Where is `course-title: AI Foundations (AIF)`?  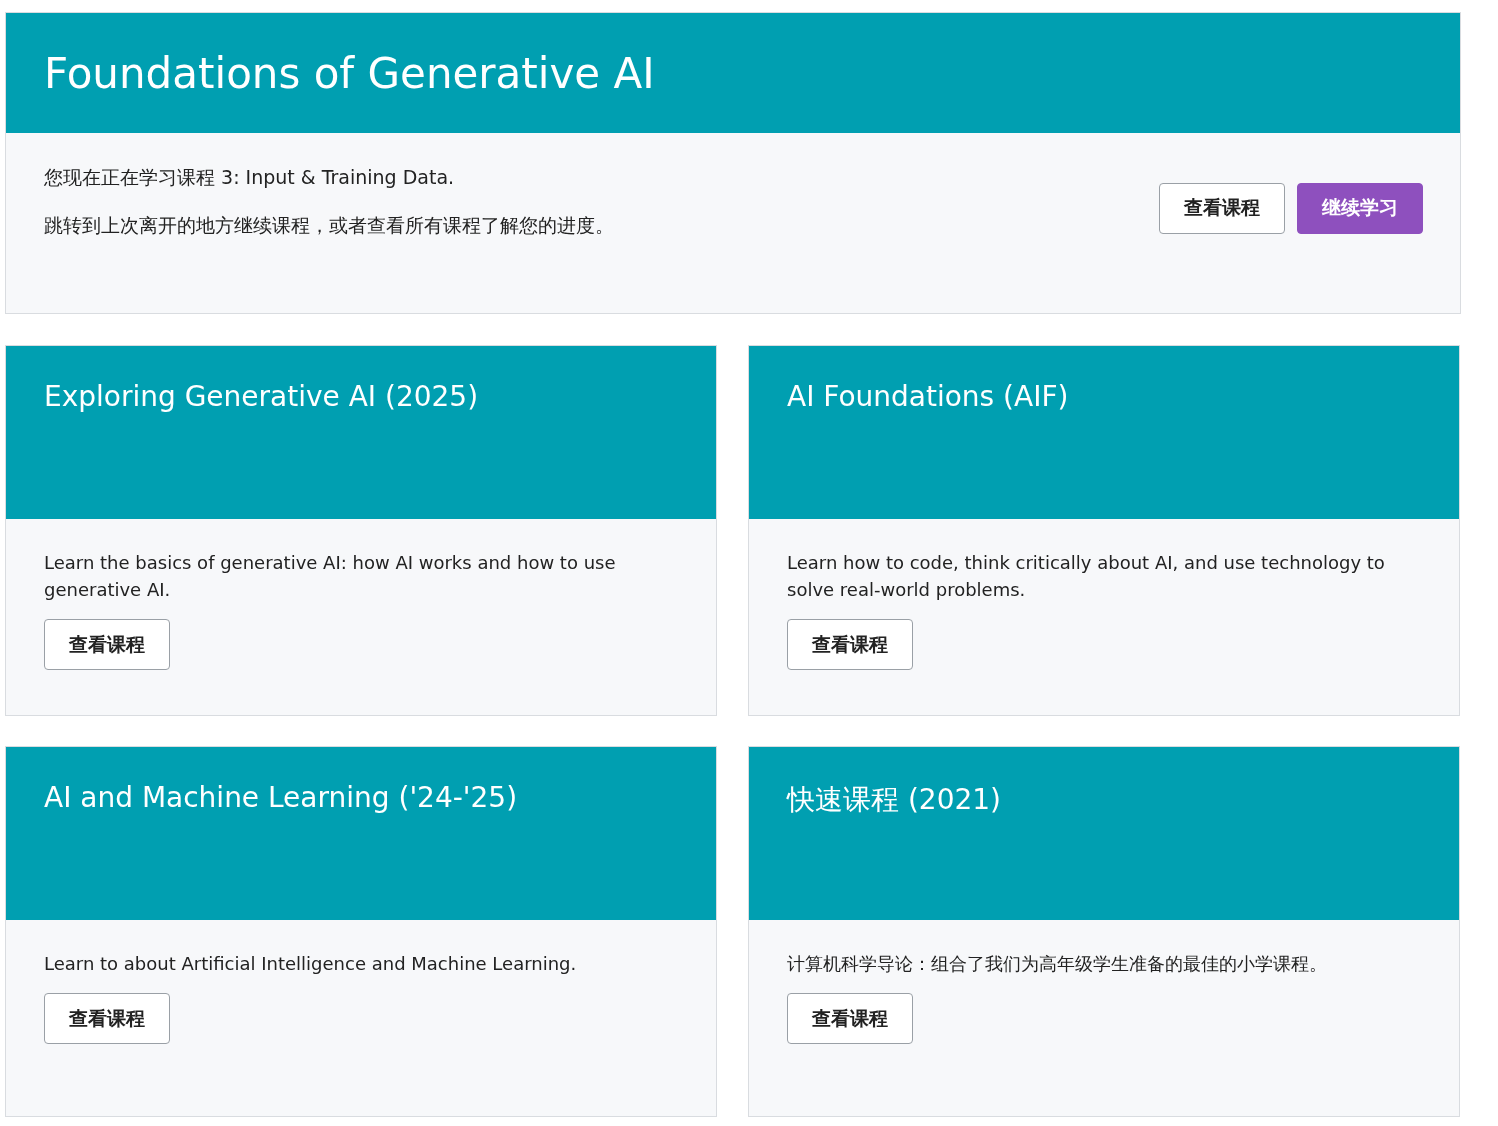
course-title: AI Foundations (AIF) is located at coordinates (928, 396).